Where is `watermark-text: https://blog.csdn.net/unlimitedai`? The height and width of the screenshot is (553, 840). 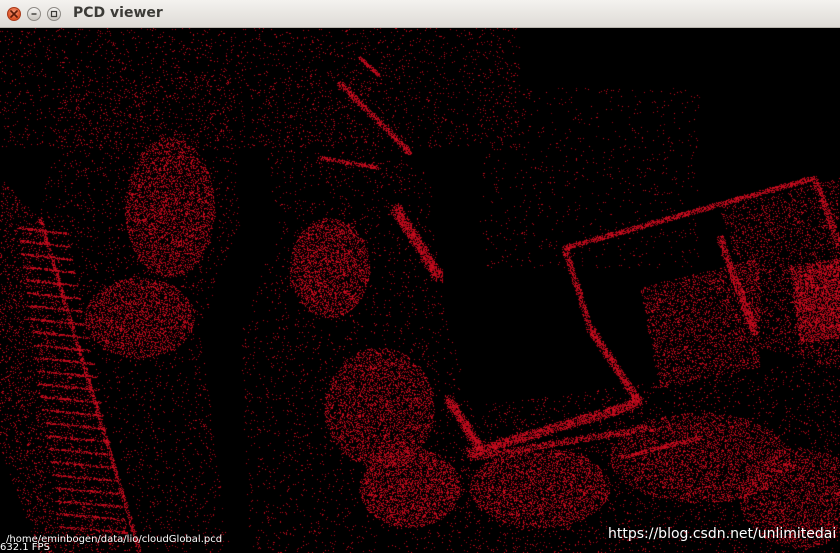
watermark-text: https://blog.csdn.net/unlimitedai is located at coordinates (722, 534).